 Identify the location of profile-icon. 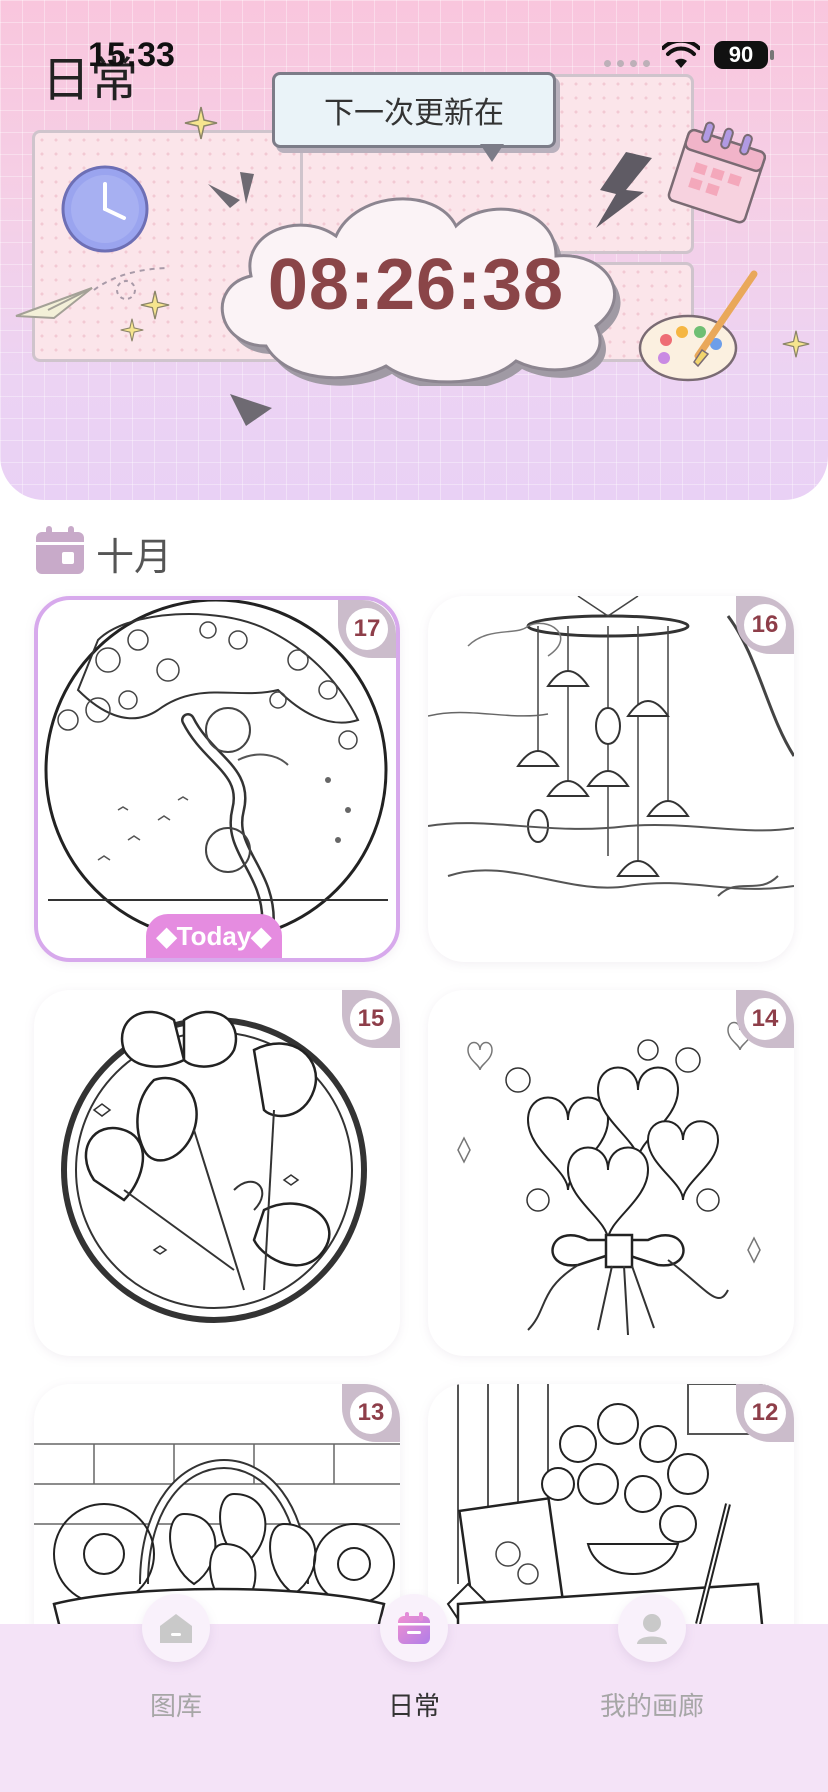
(652, 1628).